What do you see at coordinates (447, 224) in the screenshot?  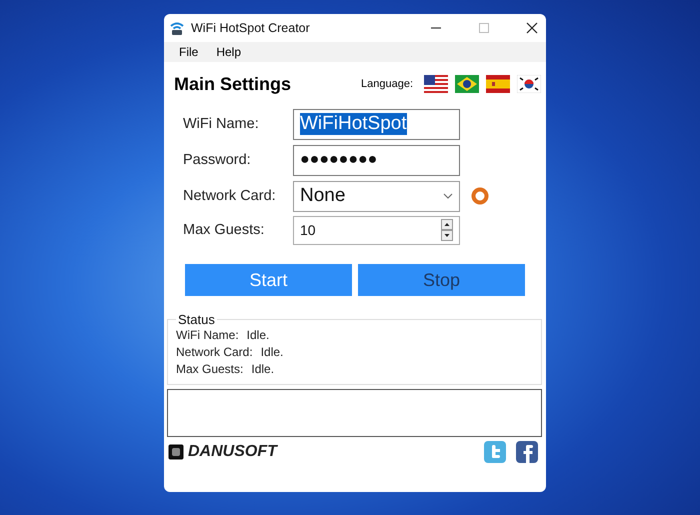 I see `spin-up-icon` at bounding box center [447, 224].